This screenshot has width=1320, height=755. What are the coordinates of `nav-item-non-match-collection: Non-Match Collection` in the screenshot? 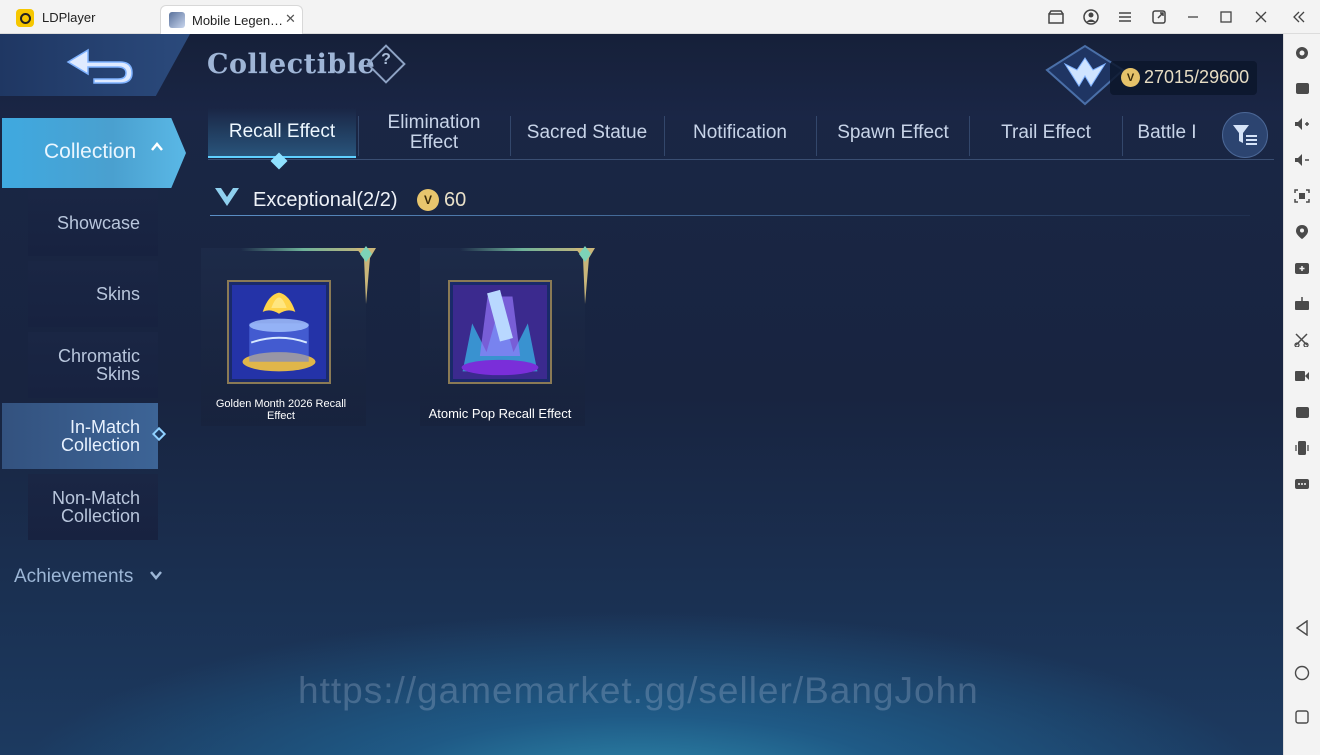 It's located at (93, 507).